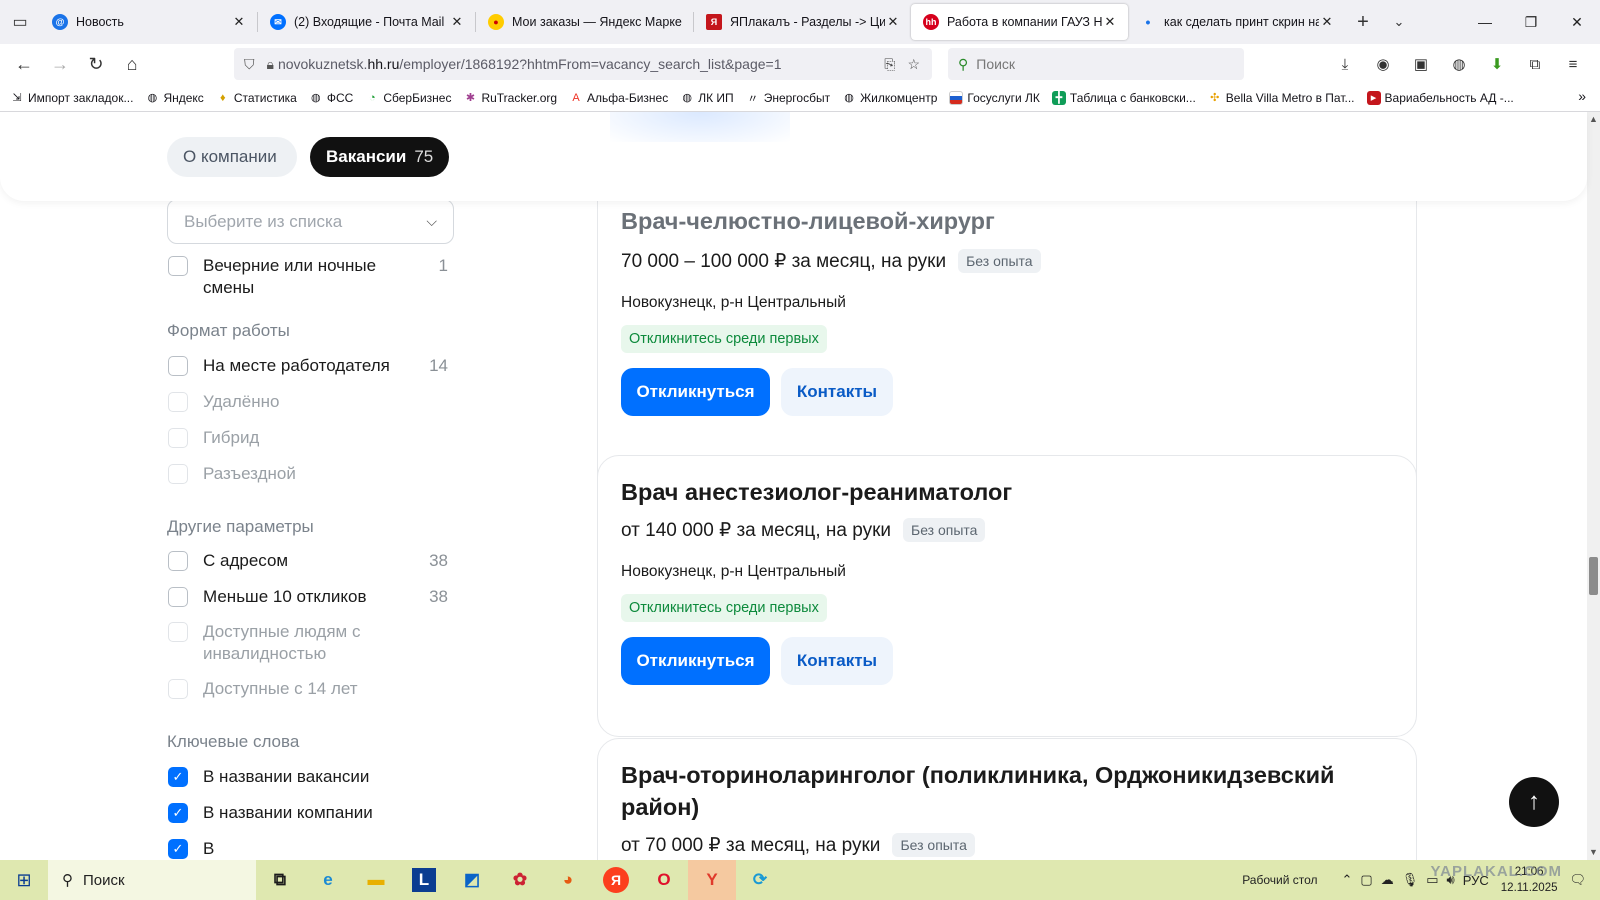 This screenshot has width=1600, height=900. I want to click on star-icon: ☆, so click(913, 64).